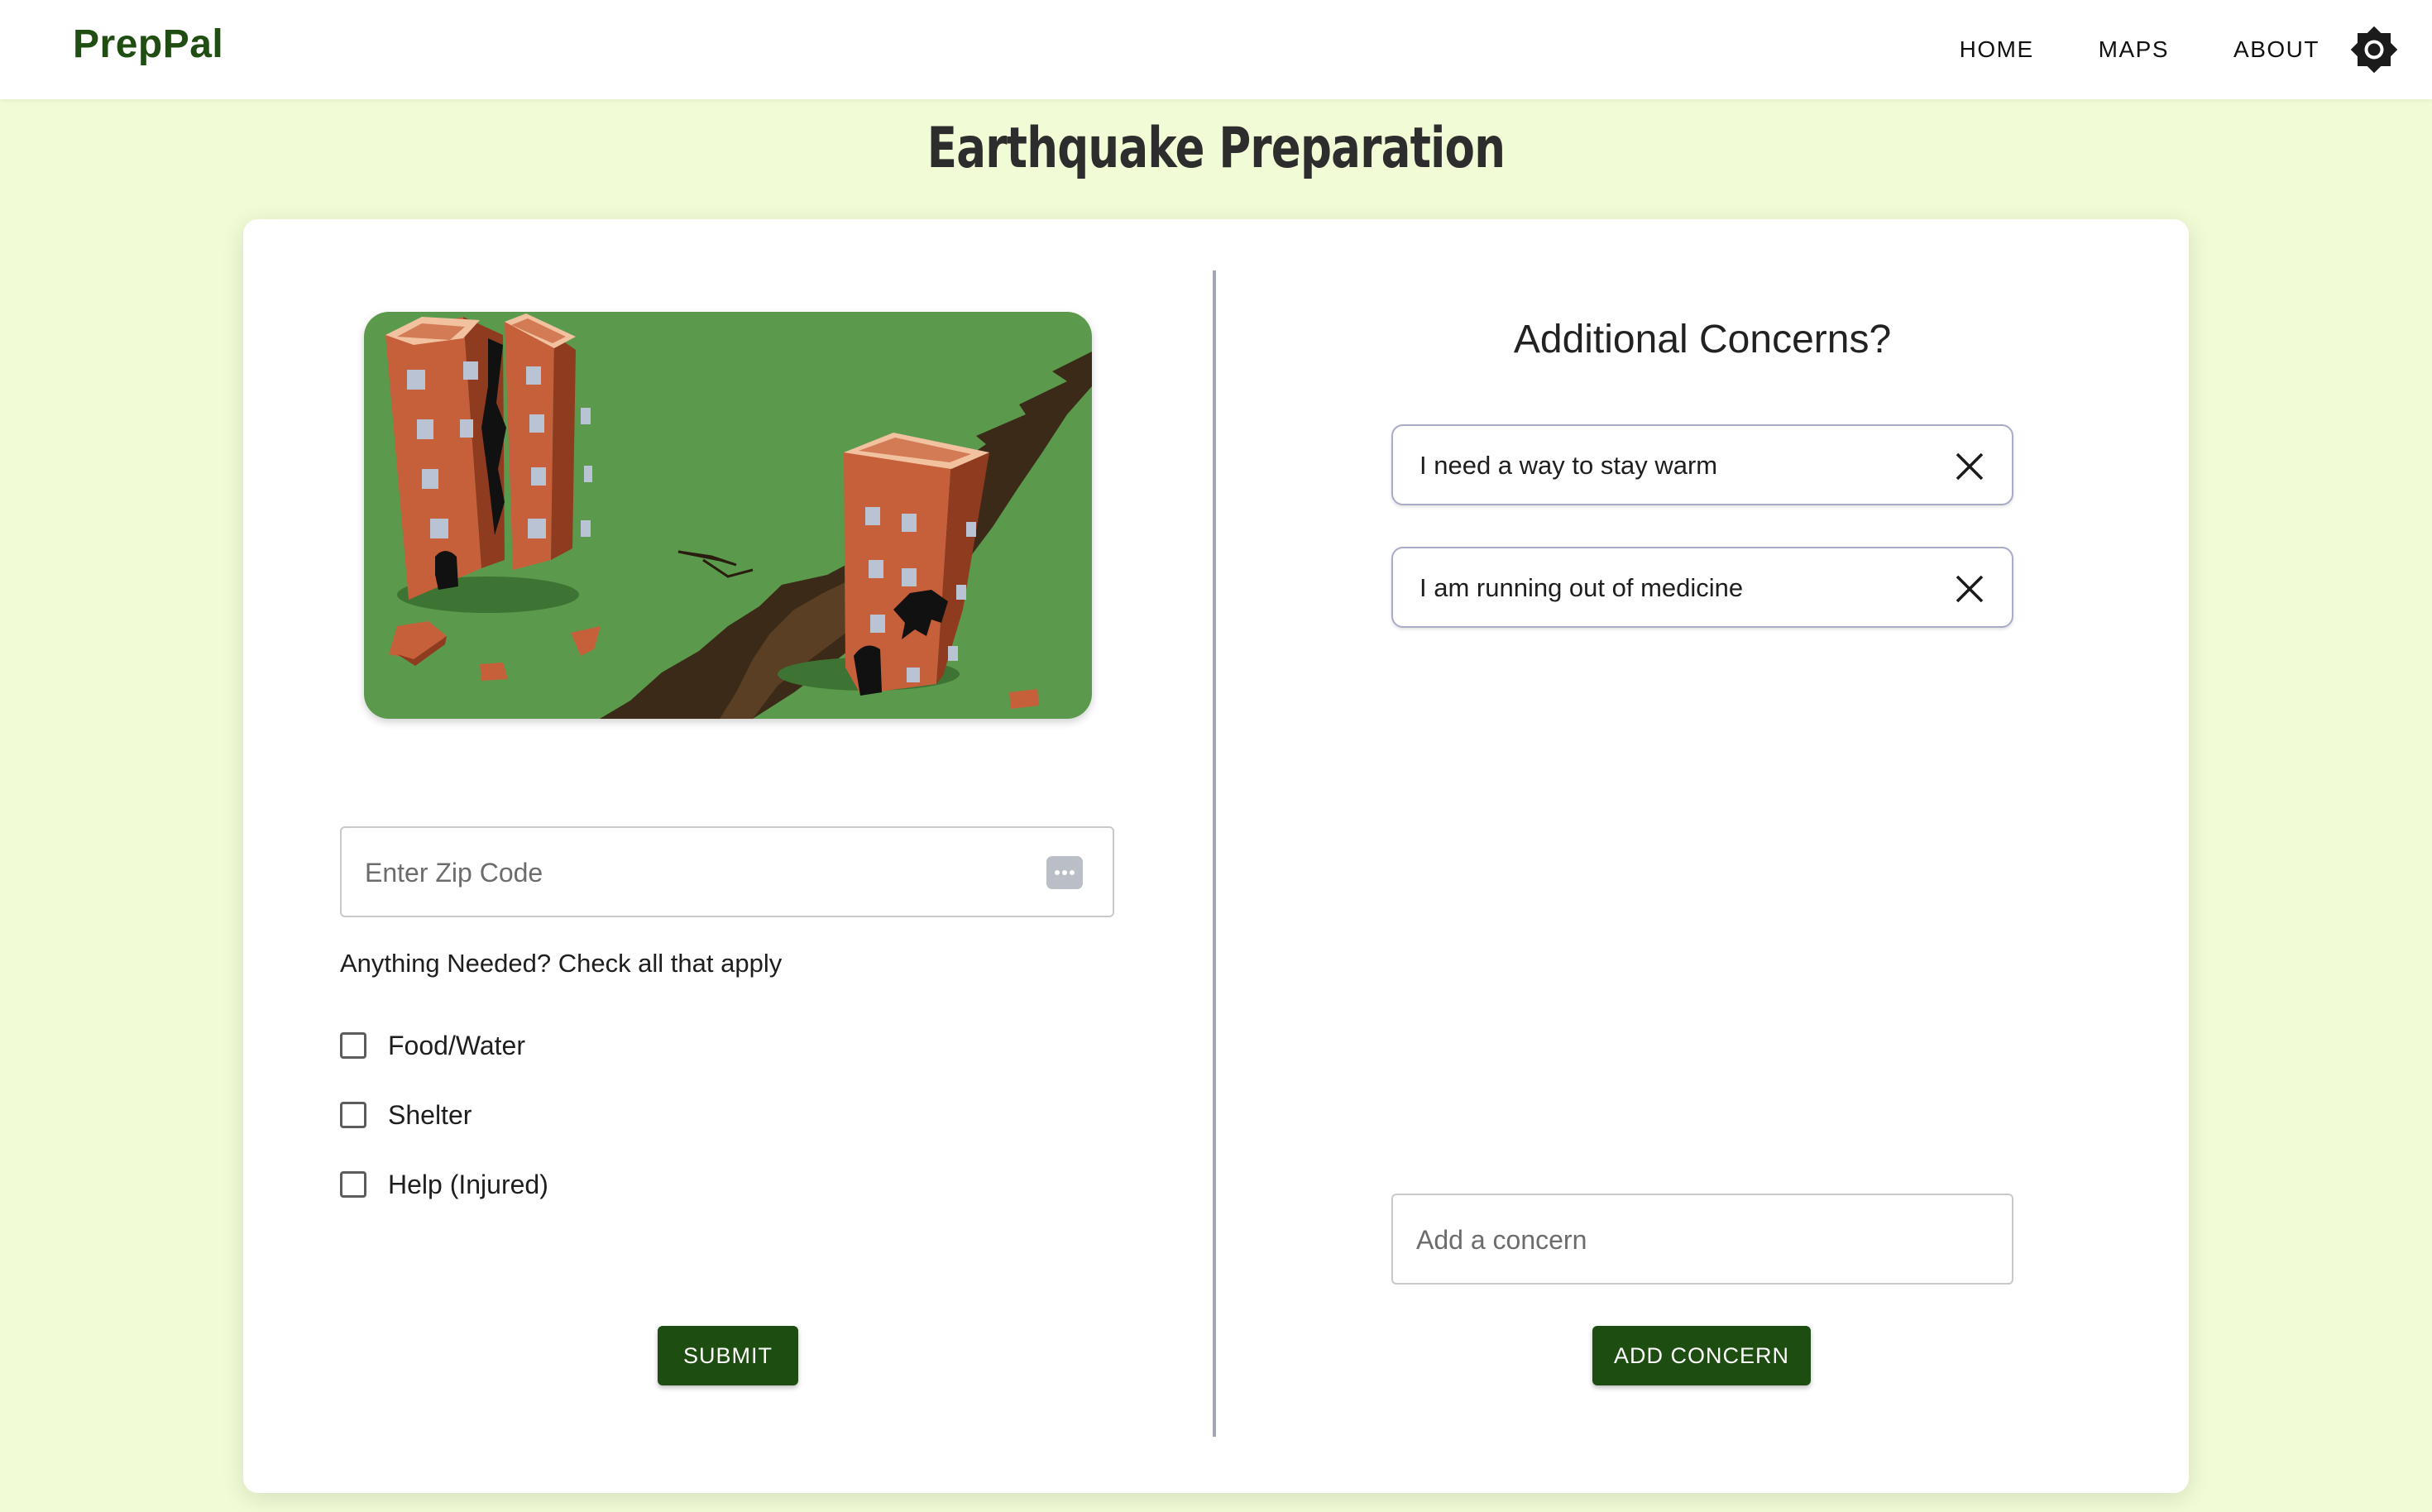  What do you see at coordinates (1216, 148) in the screenshot?
I see `page-title: Earthquake Preparation` at bounding box center [1216, 148].